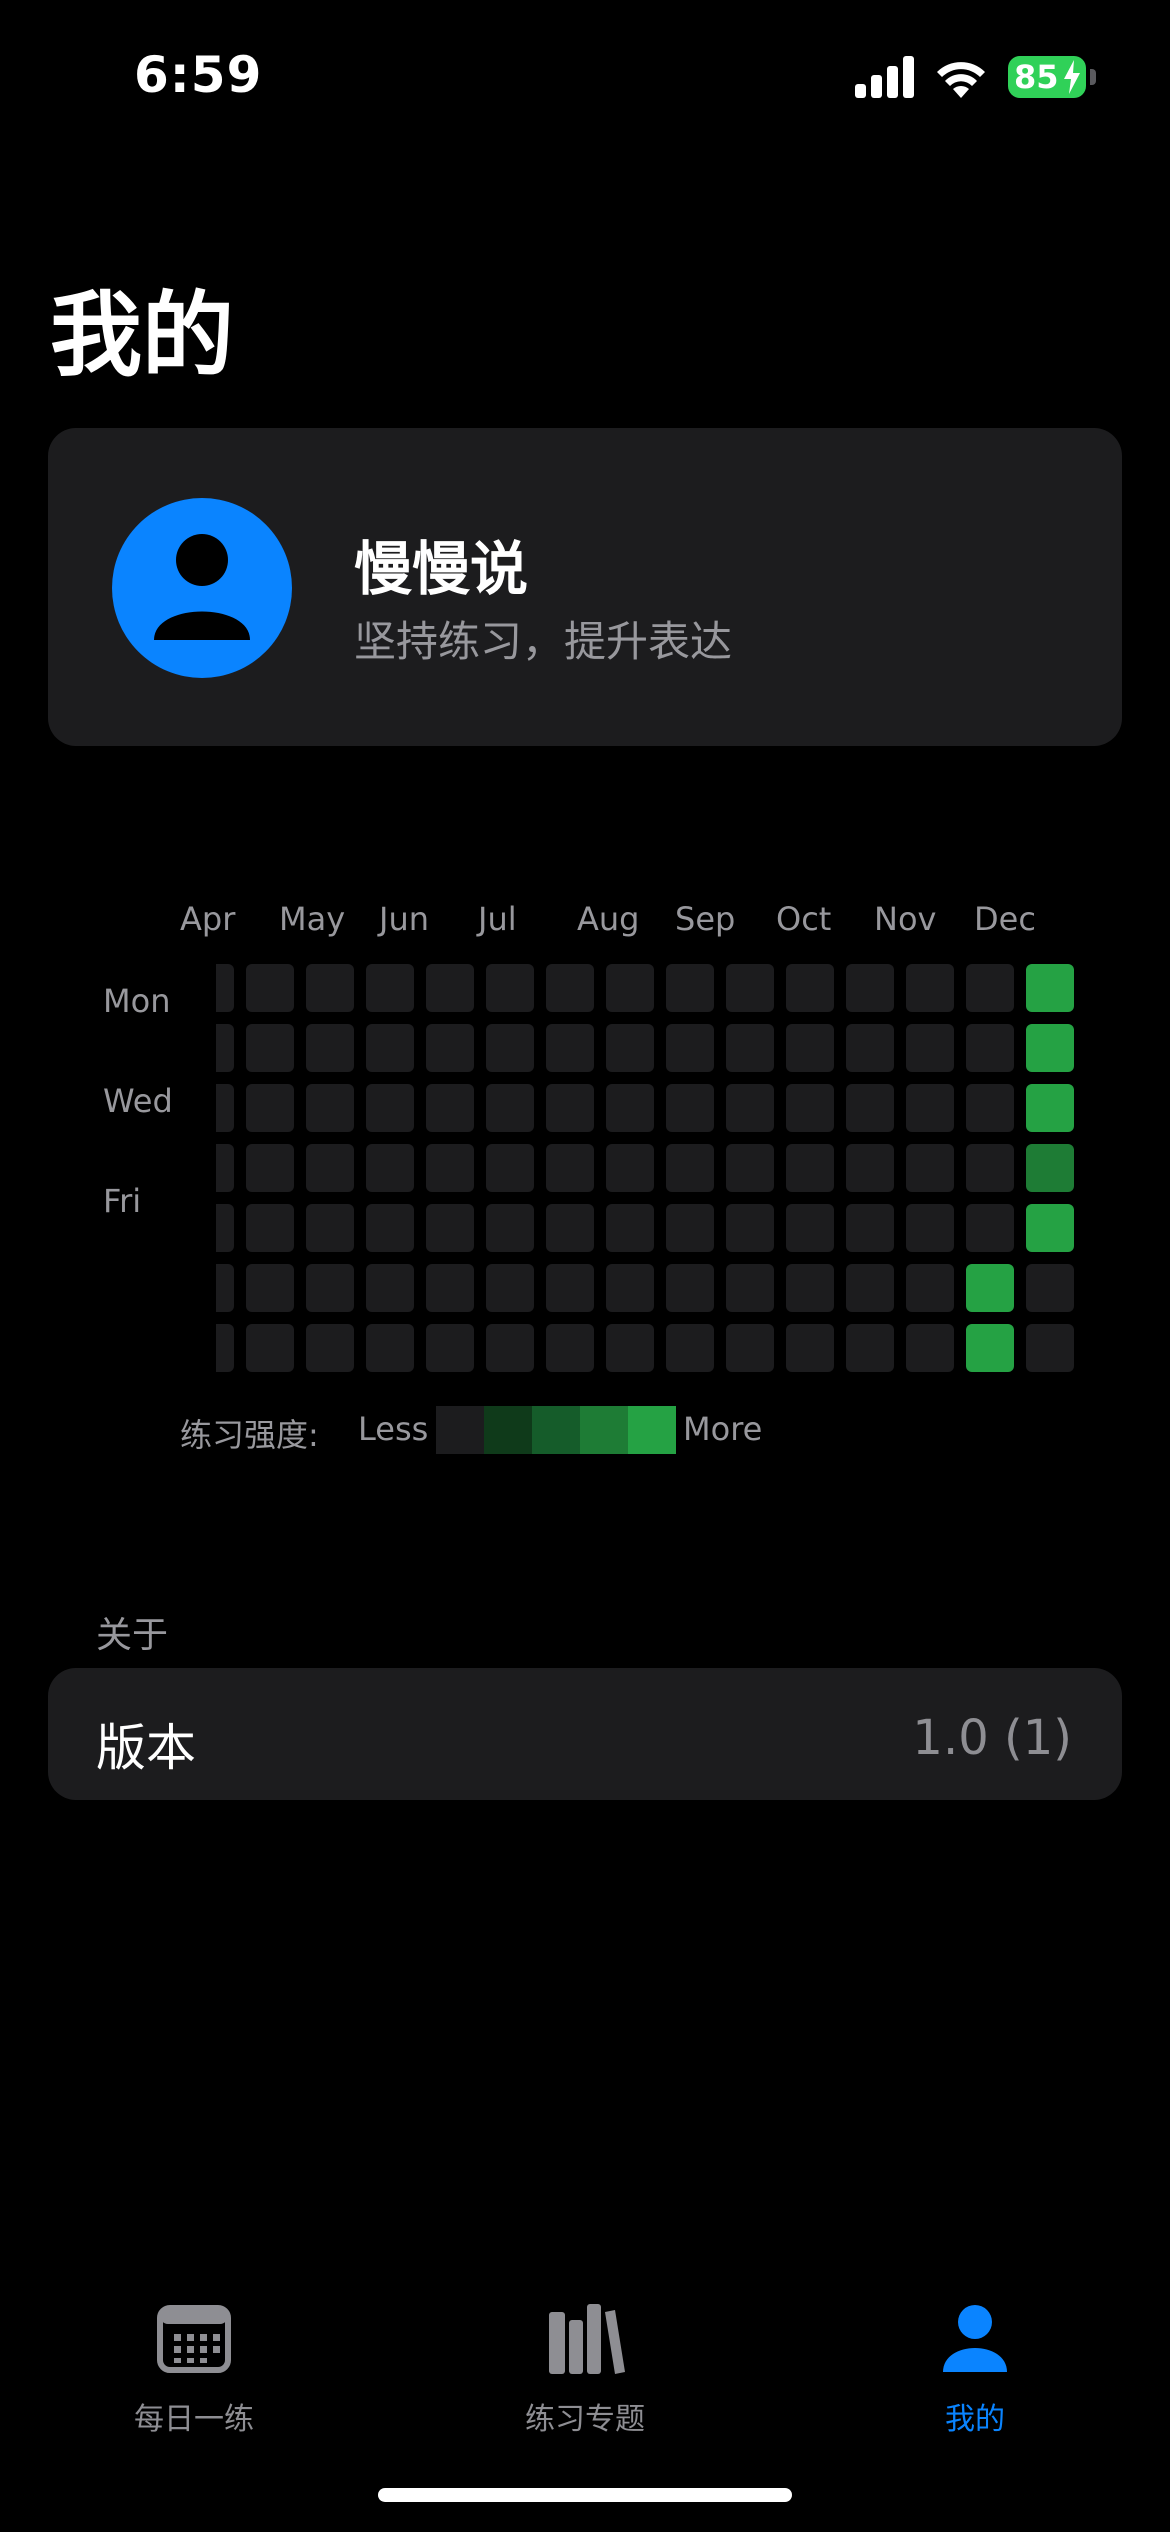 The image size is (1170, 2532). Describe the element at coordinates (992, 1738) in the screenshot. I see `version-value: 1.0 (1)` at that location.